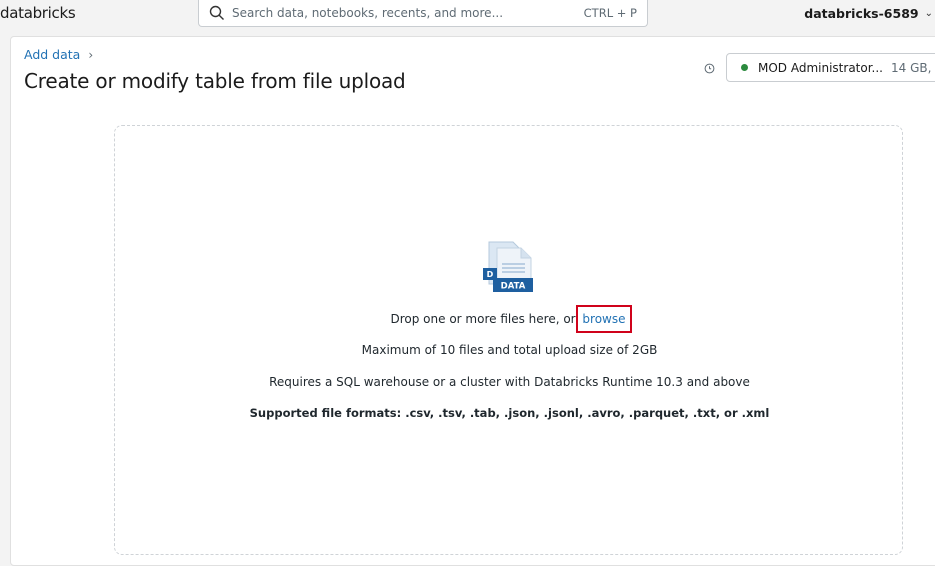 The image size is (935, 566). I want to click on breadcrumb: Add data ›, so click(58, 54).